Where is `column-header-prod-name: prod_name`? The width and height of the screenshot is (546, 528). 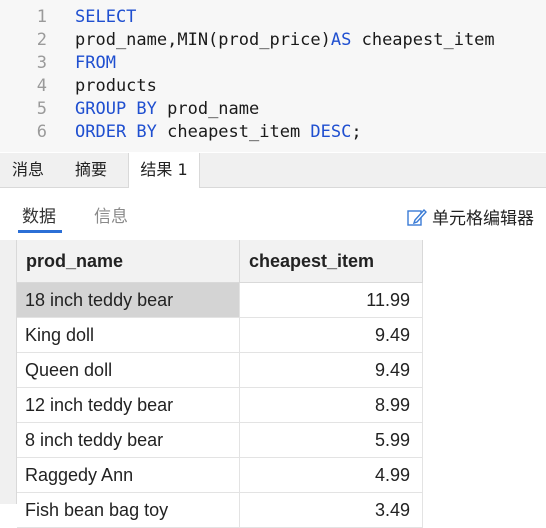 column-header-prod-name: prod_name is located at coordinates (128, 261).